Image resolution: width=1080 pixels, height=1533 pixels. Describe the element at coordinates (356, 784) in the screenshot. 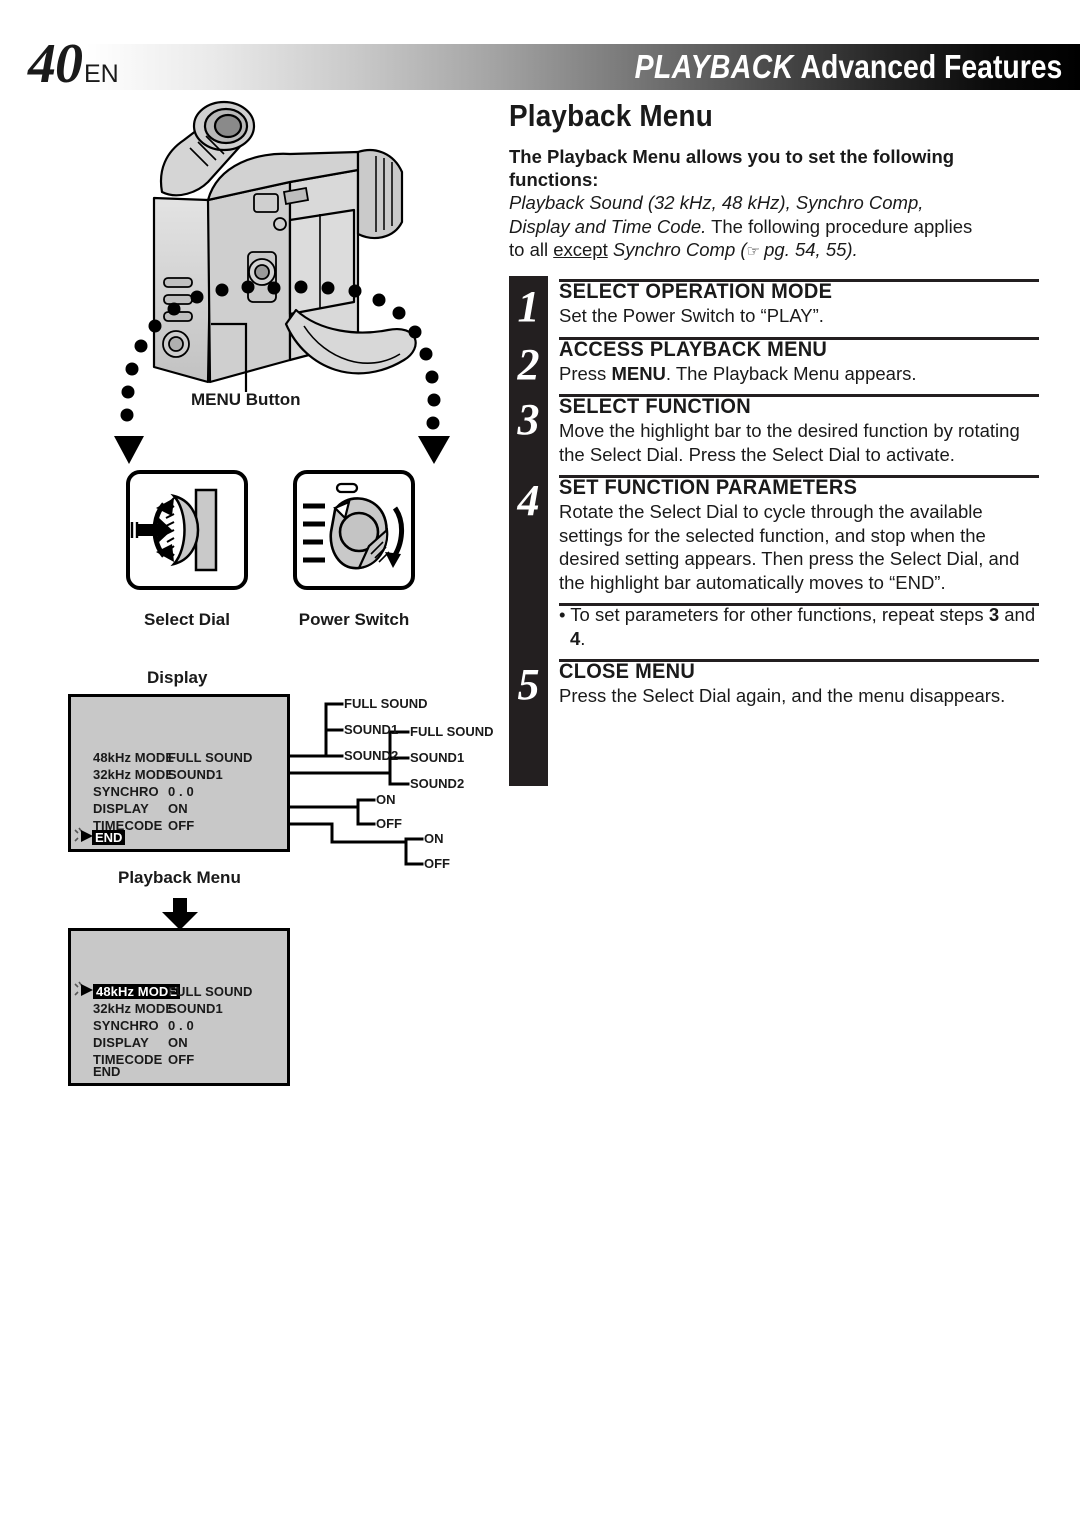

I see `branch-lines` at that location.